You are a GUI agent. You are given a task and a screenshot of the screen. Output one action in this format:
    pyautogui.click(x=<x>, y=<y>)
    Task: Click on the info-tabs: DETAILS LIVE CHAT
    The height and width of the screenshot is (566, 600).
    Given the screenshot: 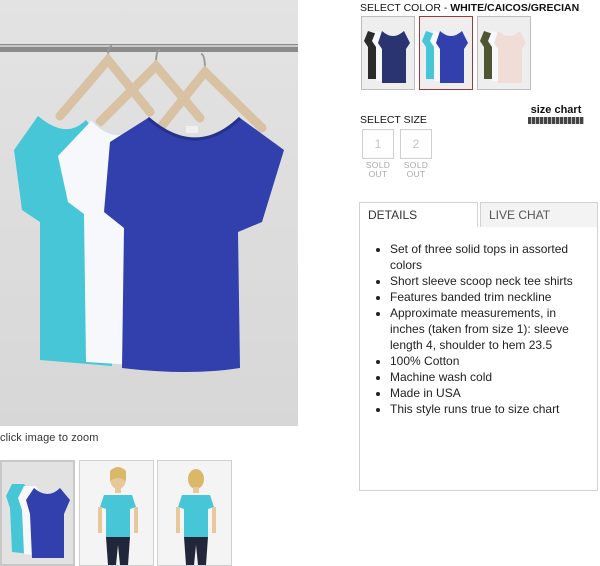 What is the action you would take?
    pyautogui.click(x=478, y=215)
    